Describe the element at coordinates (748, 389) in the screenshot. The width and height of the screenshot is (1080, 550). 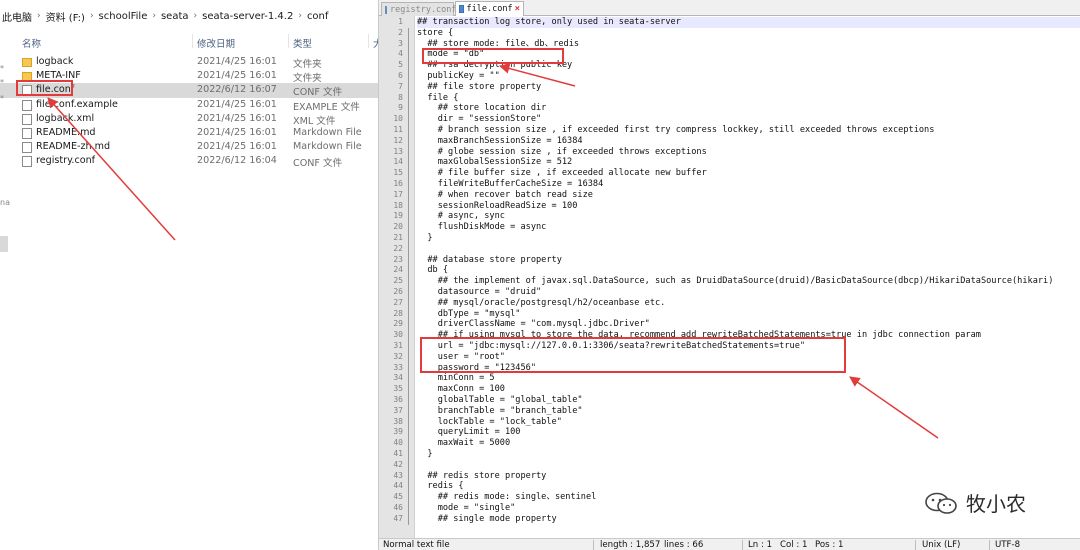
I see `code-line: maxConn = 100` at that location.